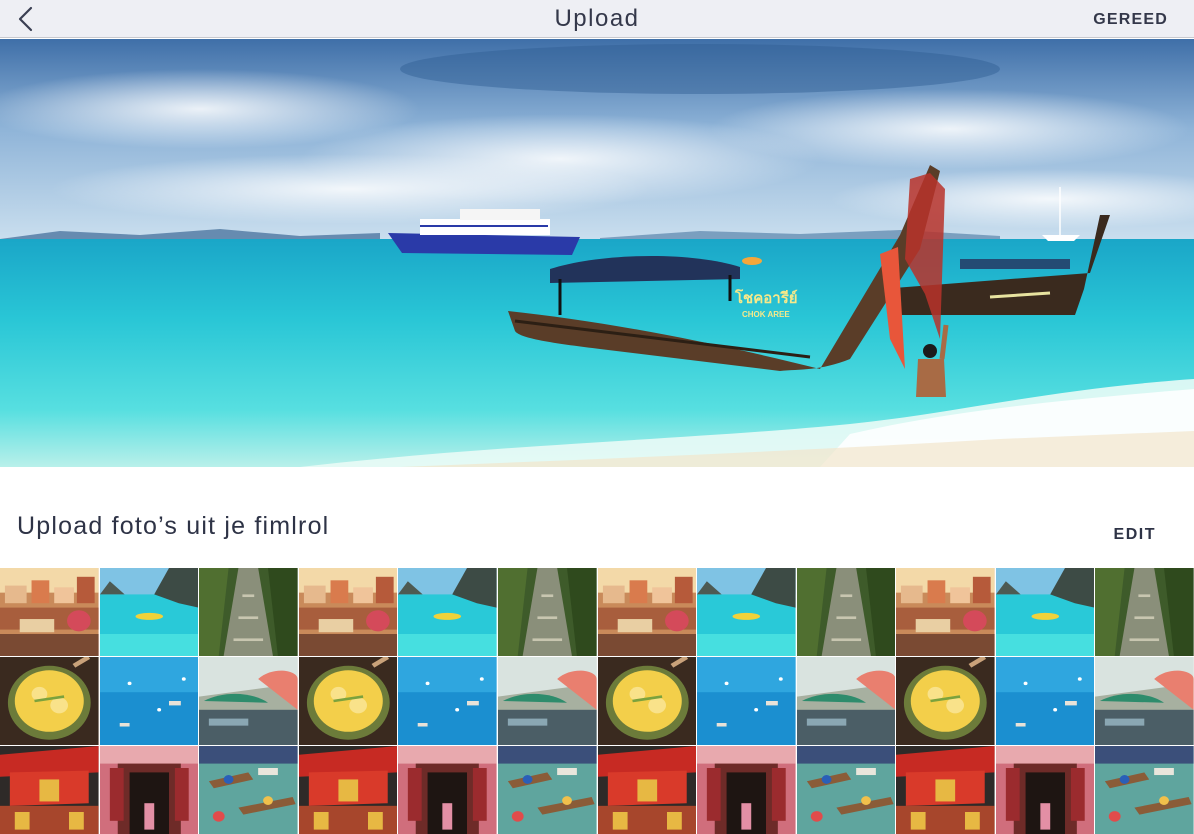 The height and width of the screenshot is (834, 1194). Describe the element at coordinates (1135, 535) in the screenshot. I see `edit-button: EDIT` at that location.